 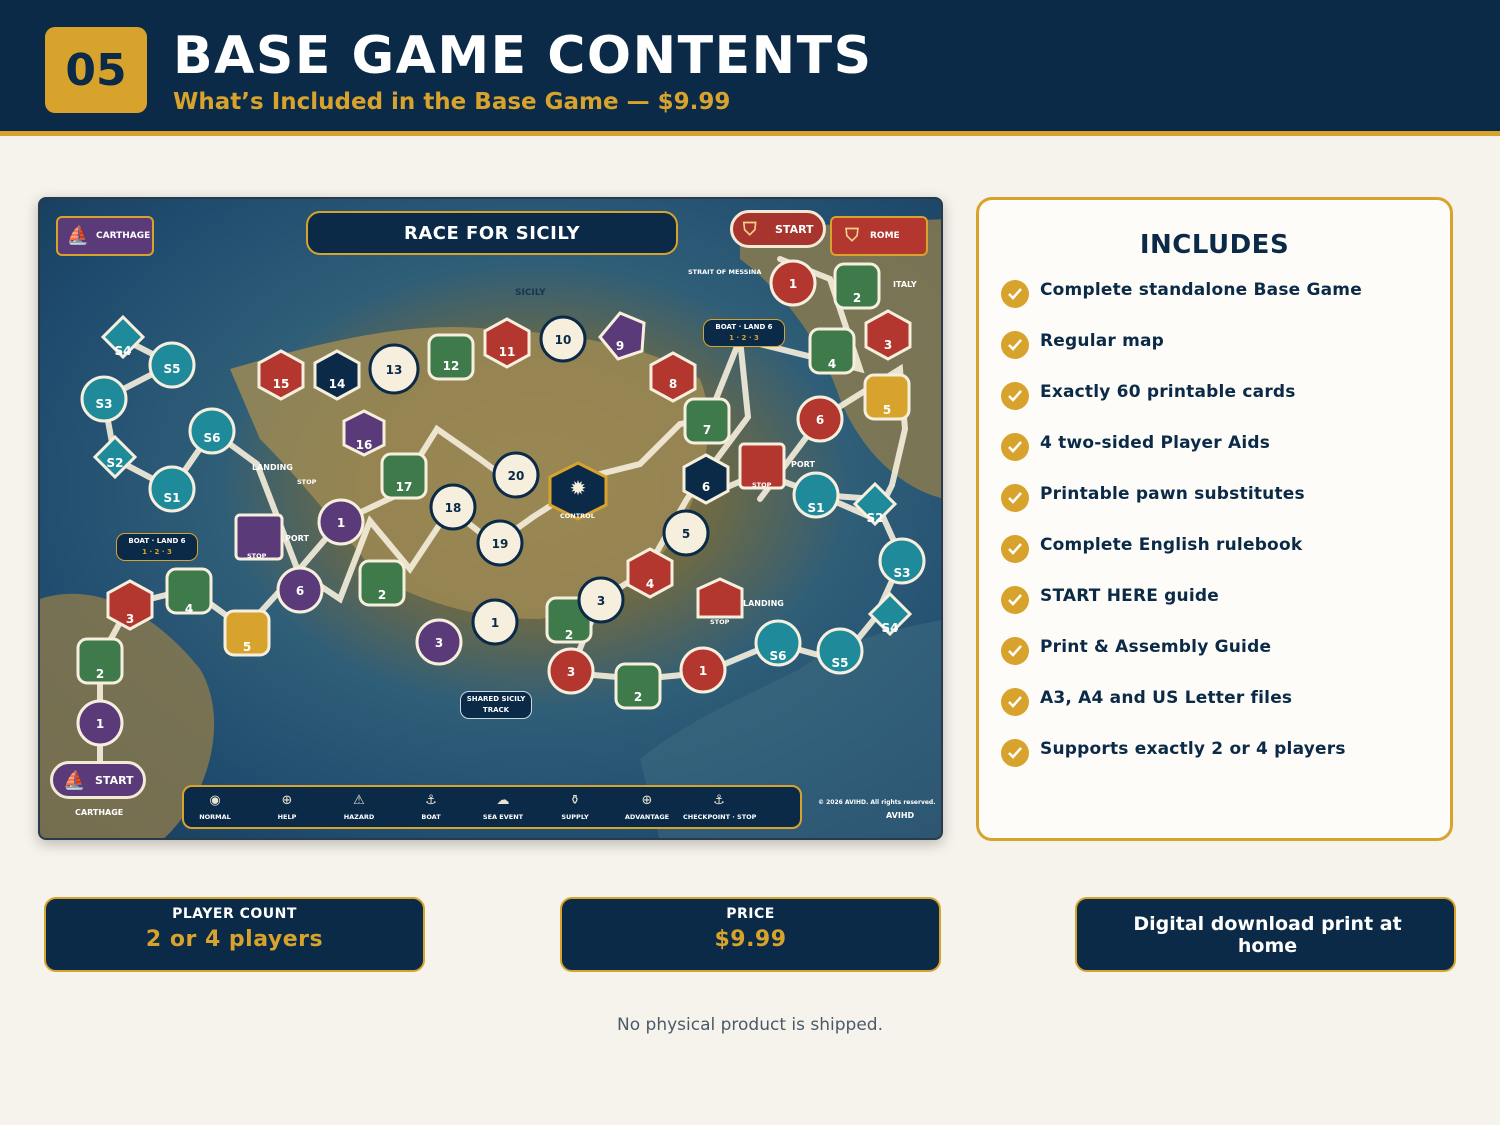 I want to click on page-subtitle: What’s Included in the Base Game — $9.99, so click(x=452, y=102).